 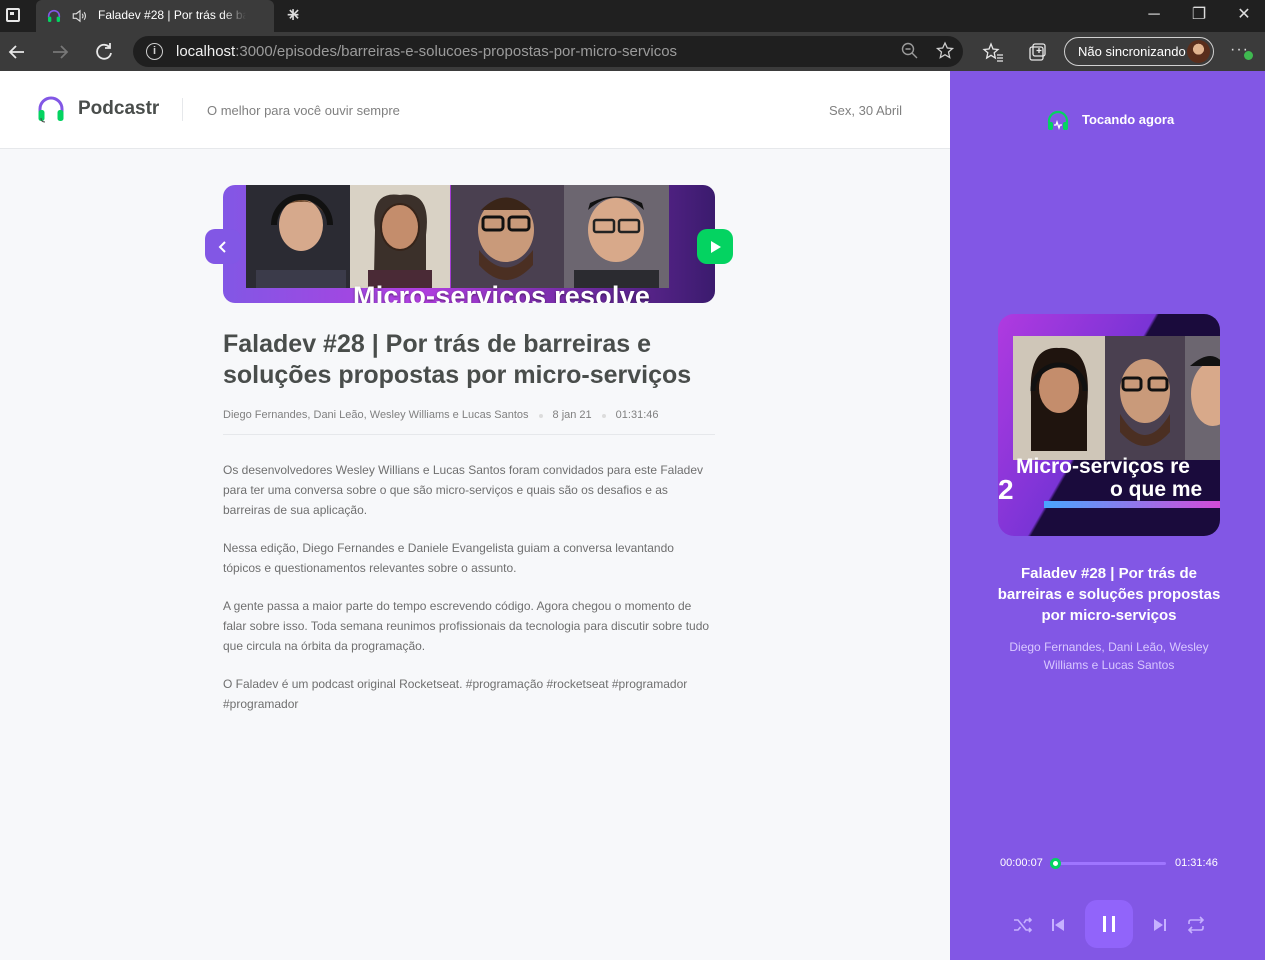 What do you see at coordinates (80, 16) in the screenshot?
I see `speaker-icon` at bounding box center [80, 16].